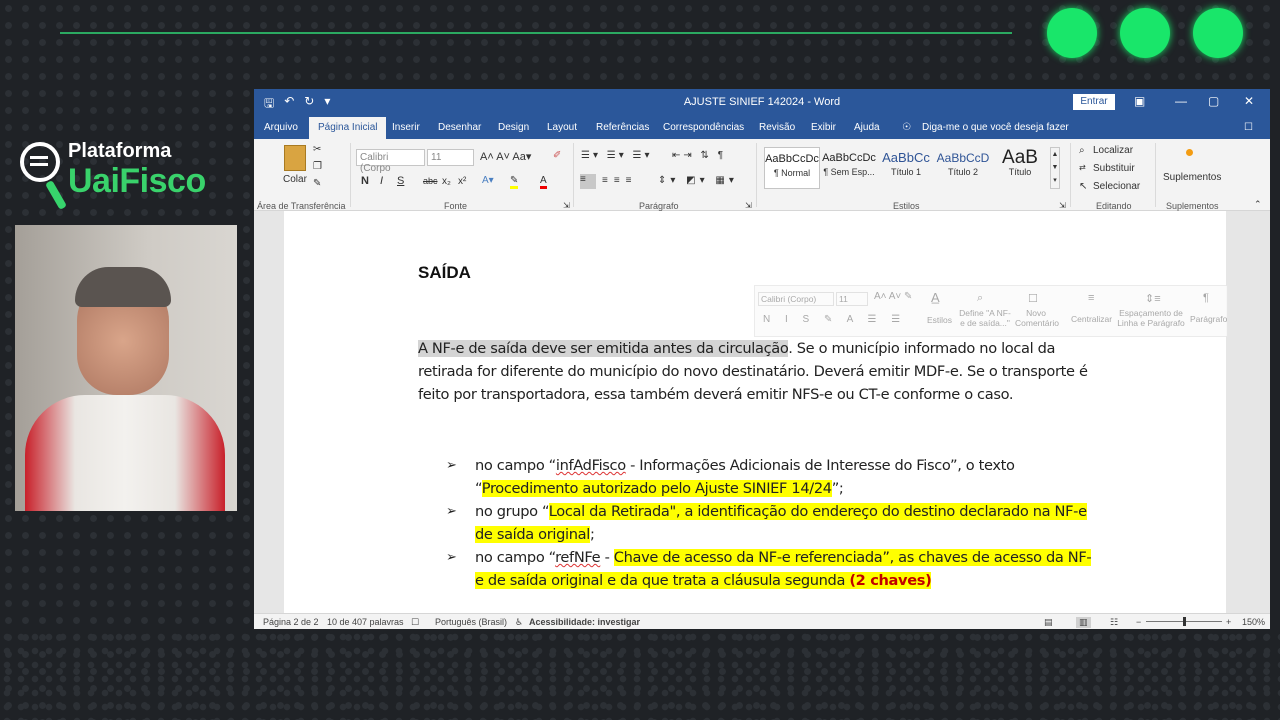 The width and height of the screenshot is (1280, 720). I want to click on tell-me-search: Diga-me o que você deseja fazer, so click(995, 127).